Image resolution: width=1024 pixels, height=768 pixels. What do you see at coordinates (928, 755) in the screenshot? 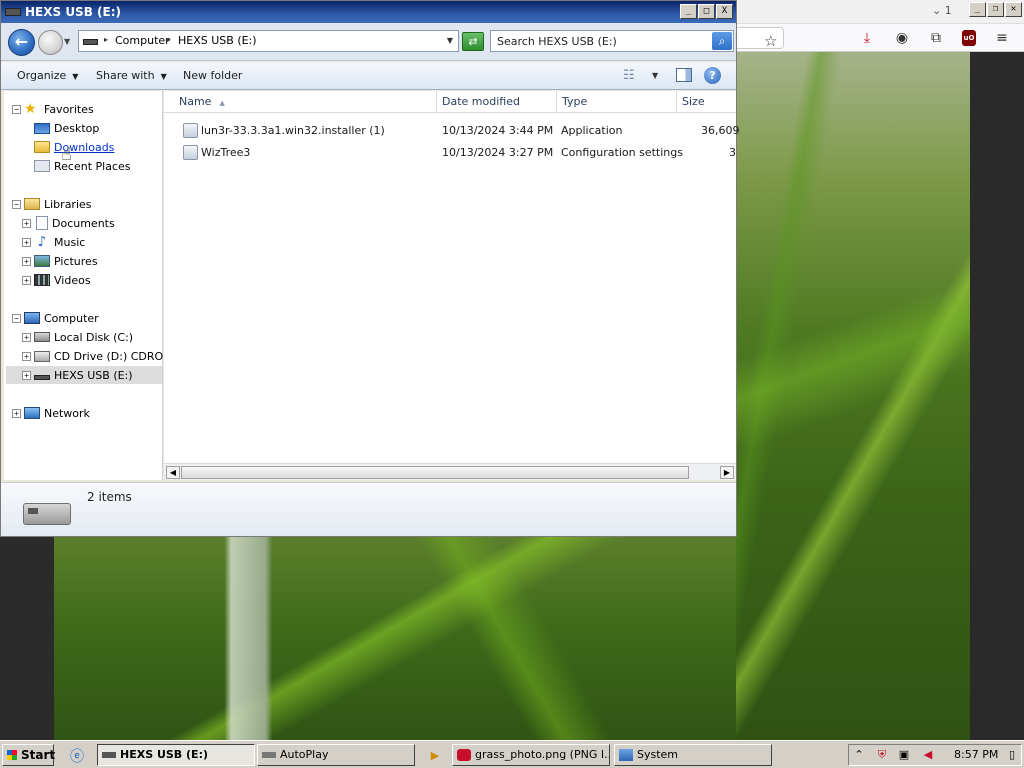
I see `volume-muted-icon: ◀` at bounding box center [928, 755].